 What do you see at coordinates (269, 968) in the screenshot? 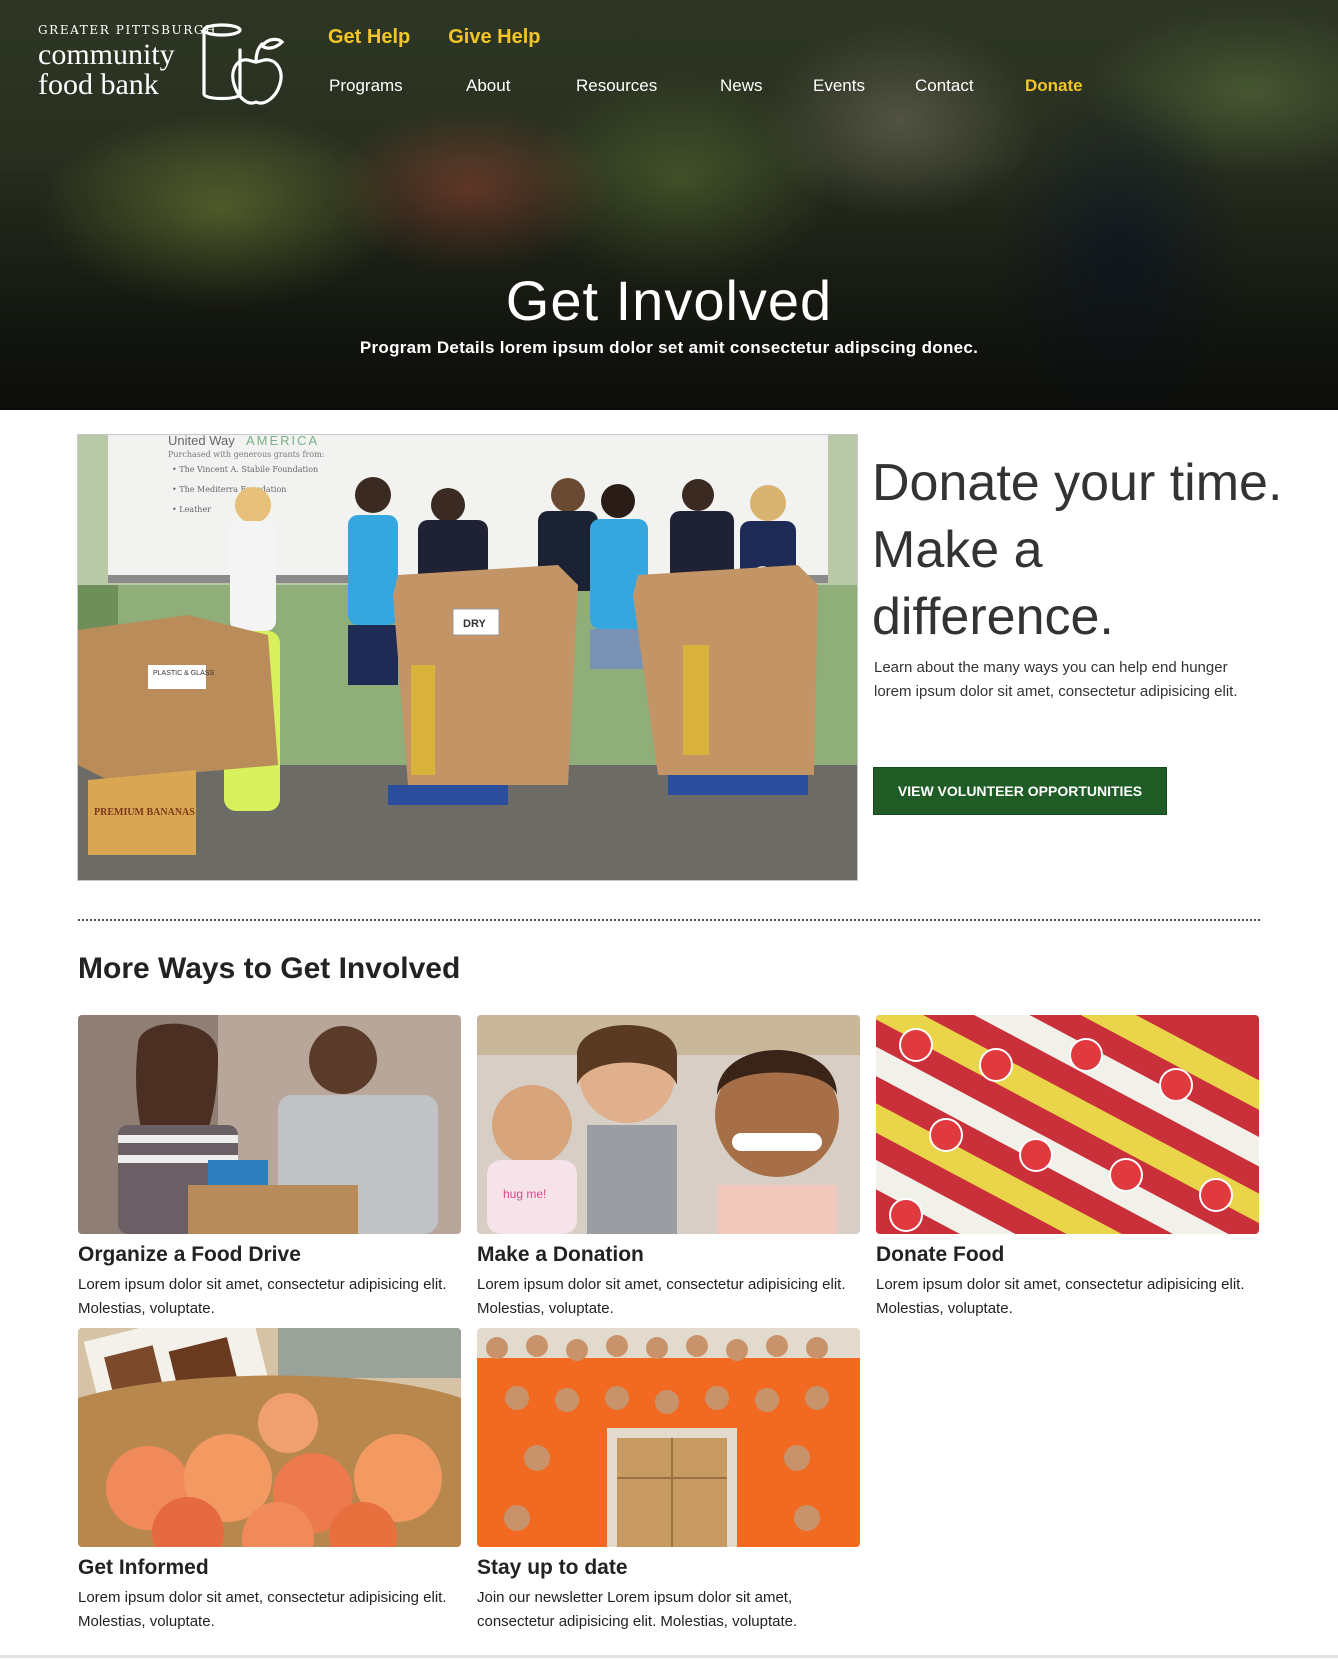
I see `more-ways-heading: More Ways to Get Involved` at bounding box center [269, 968].